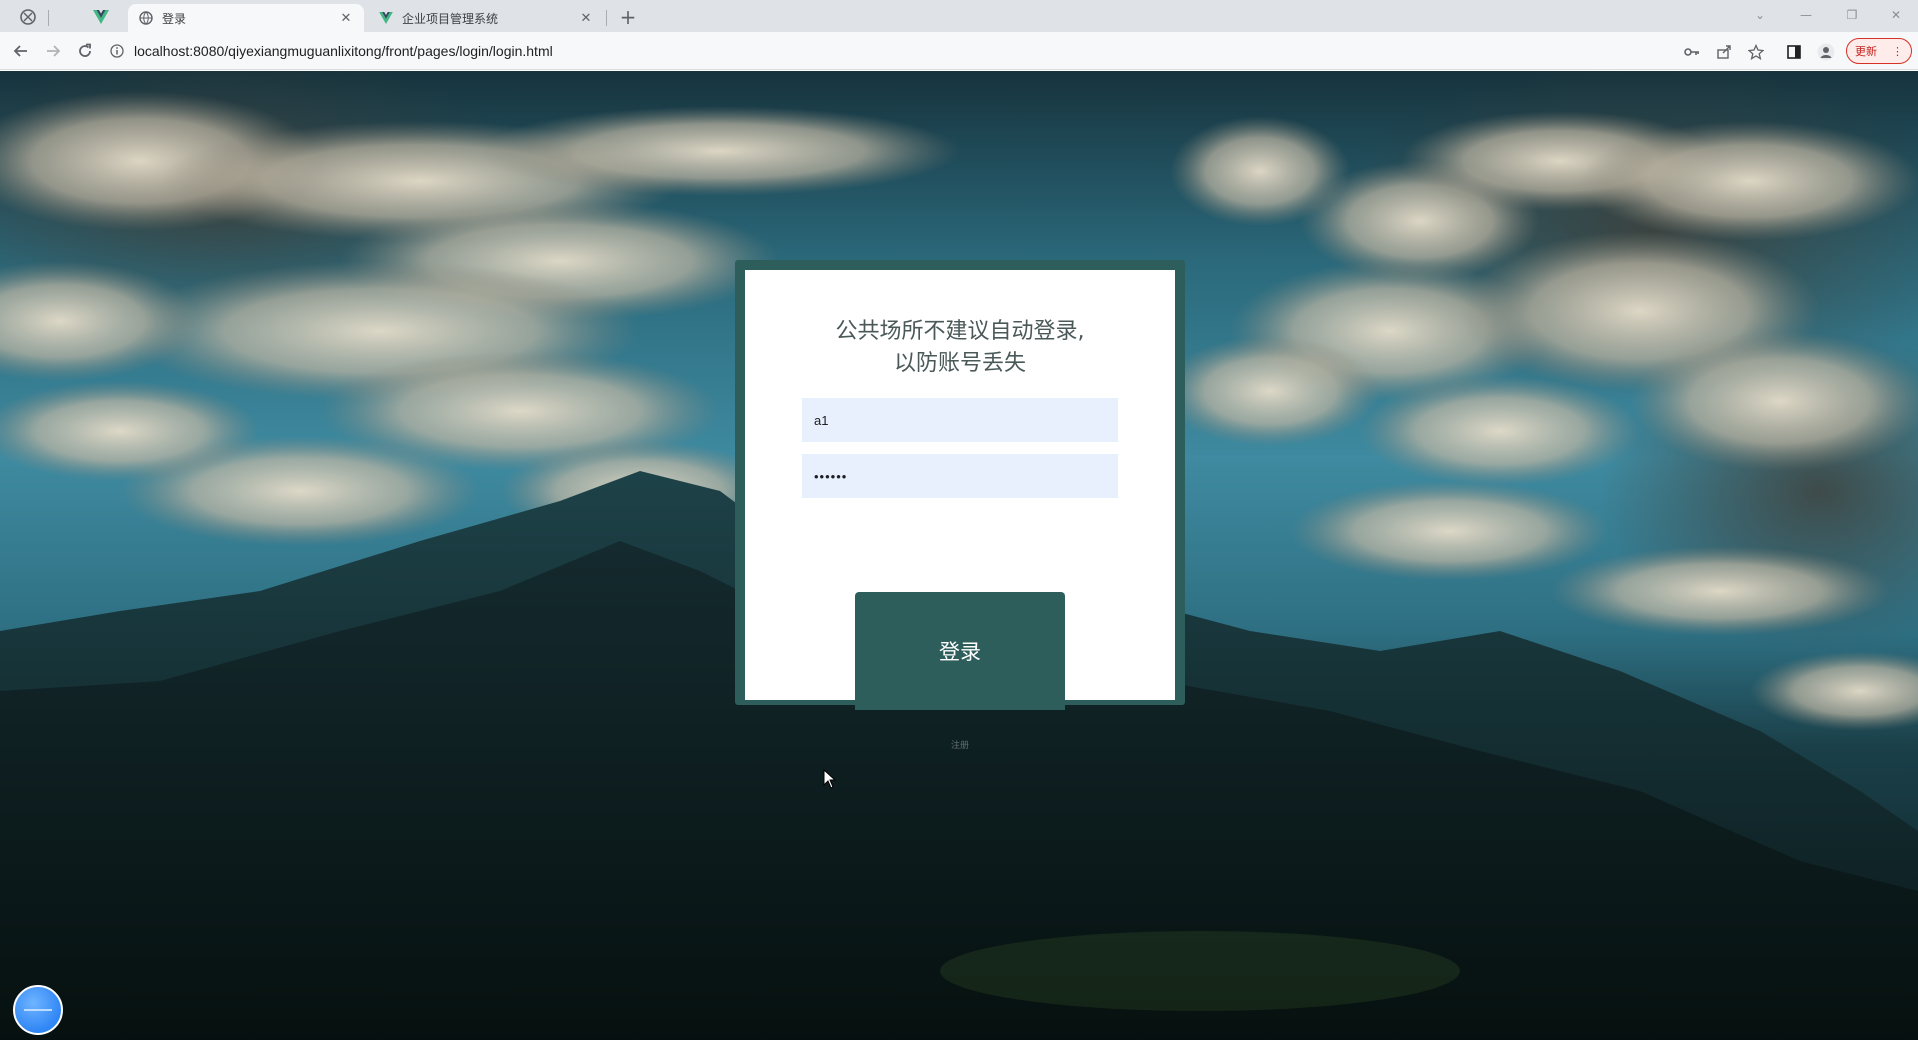 Image resolution: width=1918 pixels, height=1040 pixels. What do you see at coordinates (1760, 15) in the screenshot?
I see `tab-search-icon: ⌄` at bounding box center [1760, 15].